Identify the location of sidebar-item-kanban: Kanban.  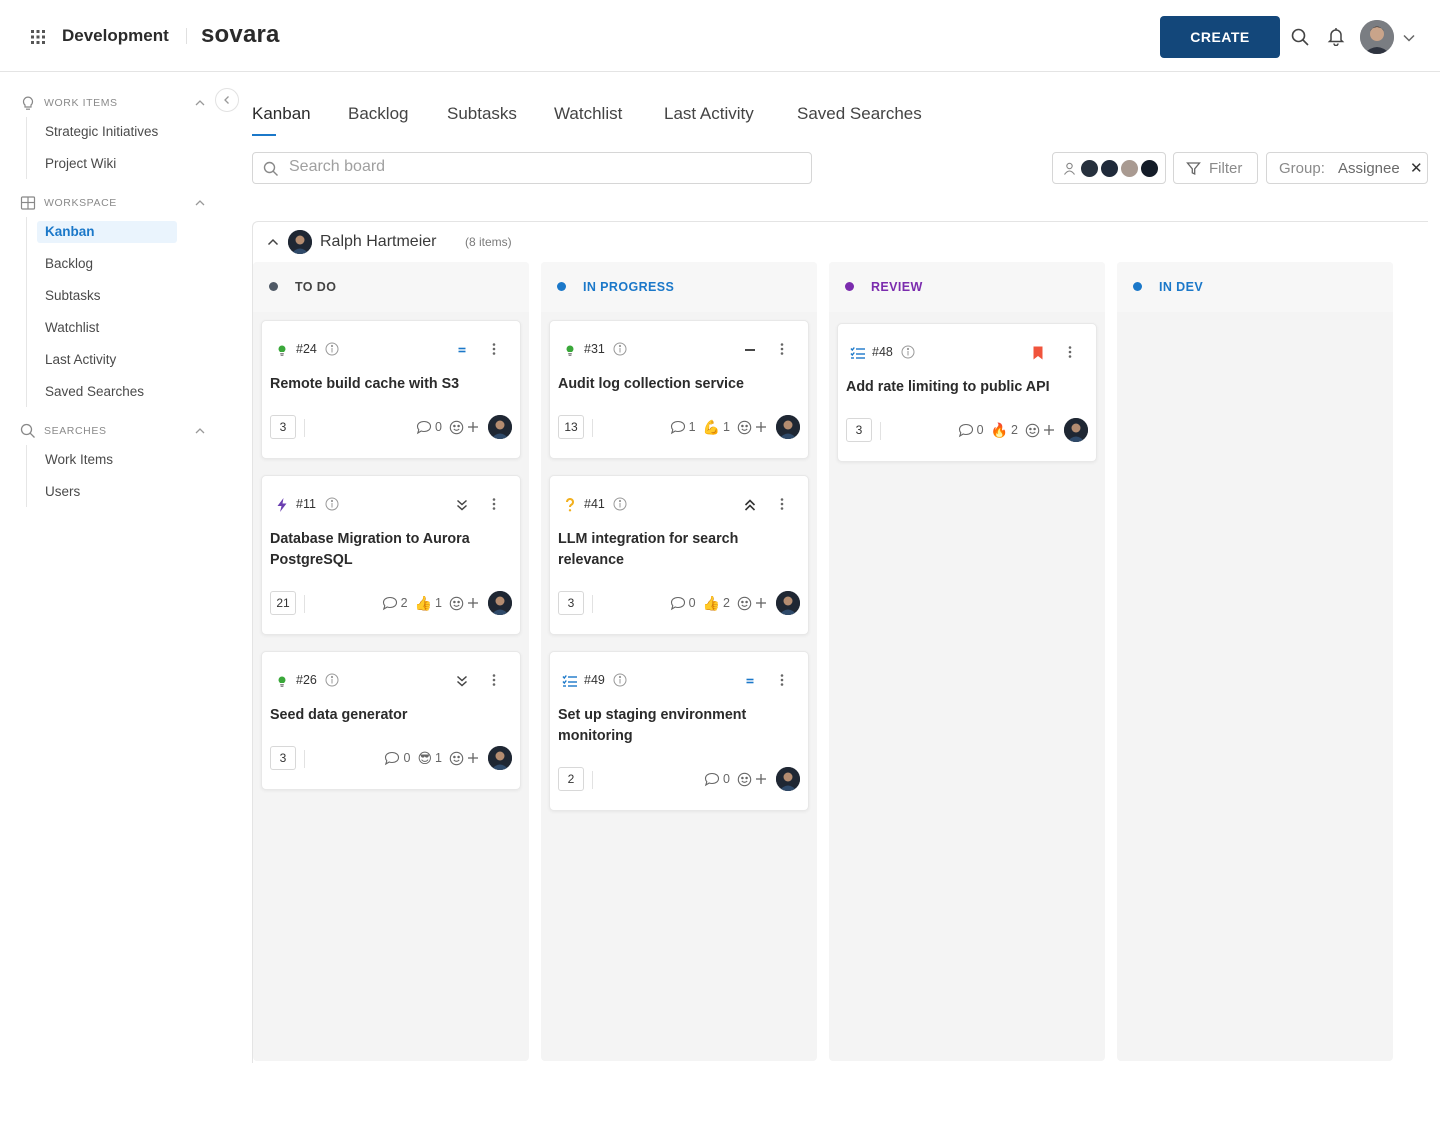
(107, 232).